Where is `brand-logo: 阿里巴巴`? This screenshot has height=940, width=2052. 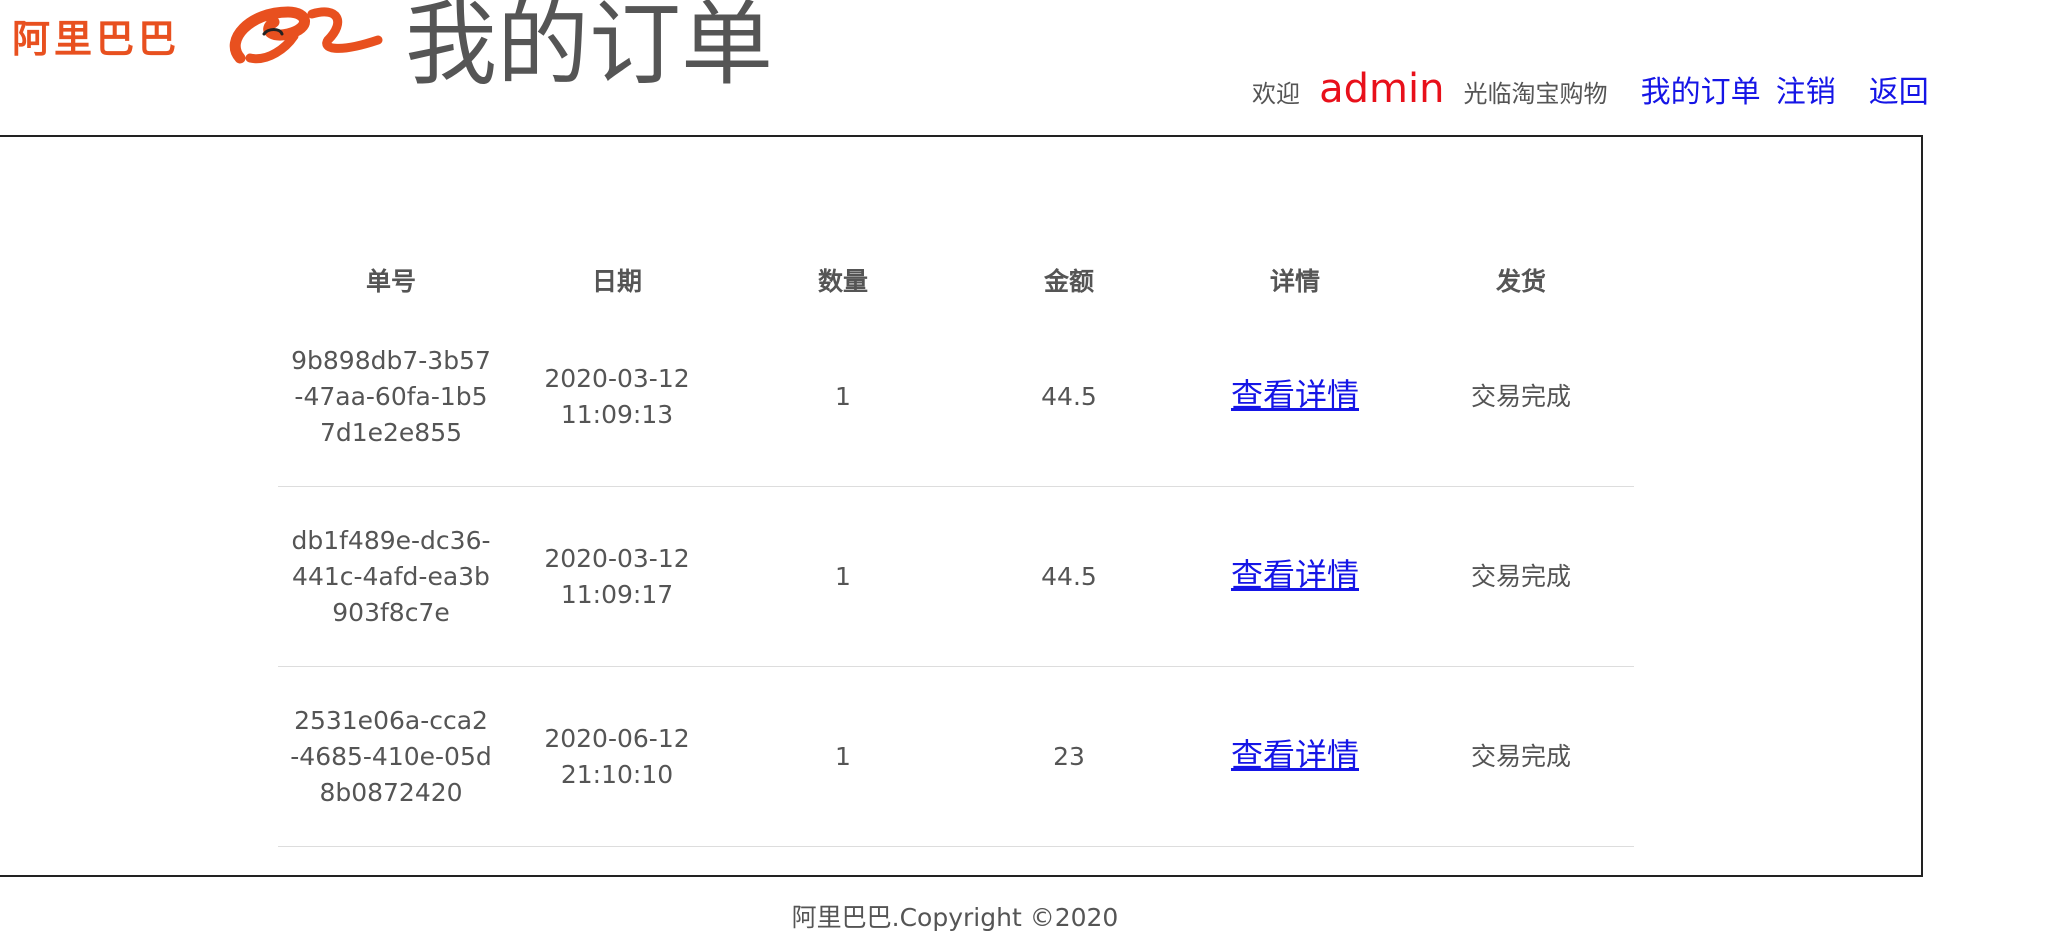 brand-logo: 阿里巴巴 is located at coordinates (198, 47).